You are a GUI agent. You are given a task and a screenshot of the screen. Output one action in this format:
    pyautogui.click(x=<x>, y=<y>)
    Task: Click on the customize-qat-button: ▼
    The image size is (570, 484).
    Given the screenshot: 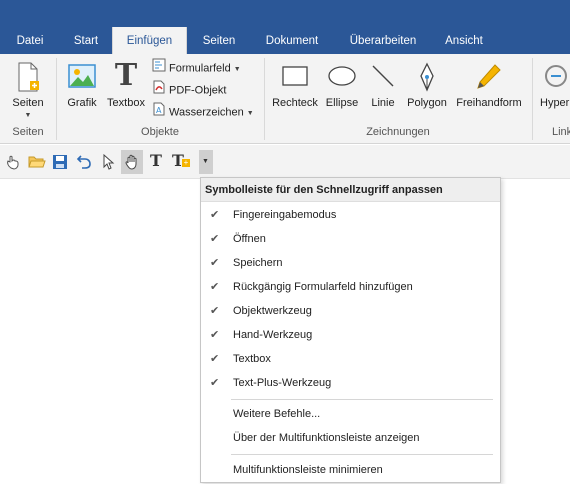 What is the action you would take?
    pyautogui.click(x=206, y=162)
    